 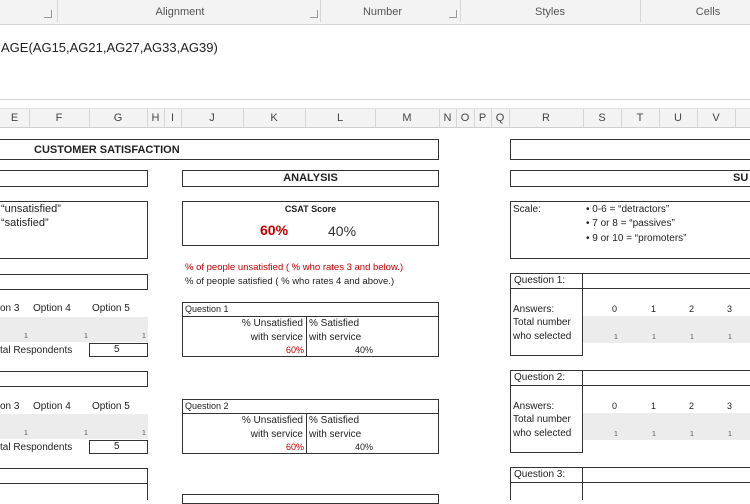 What do you see at coordinates (219, 149) in the screenshot?
I see `customer-satisfaction-title-box: CUSTOMER SATISFACTION` at bounding box center [219, 149].